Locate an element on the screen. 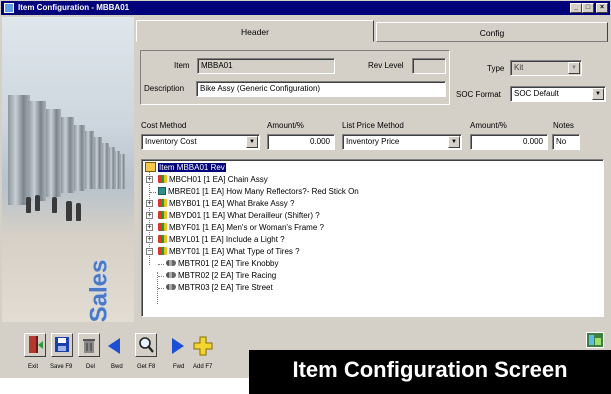  delete-button is located at coordinates (89, 345).